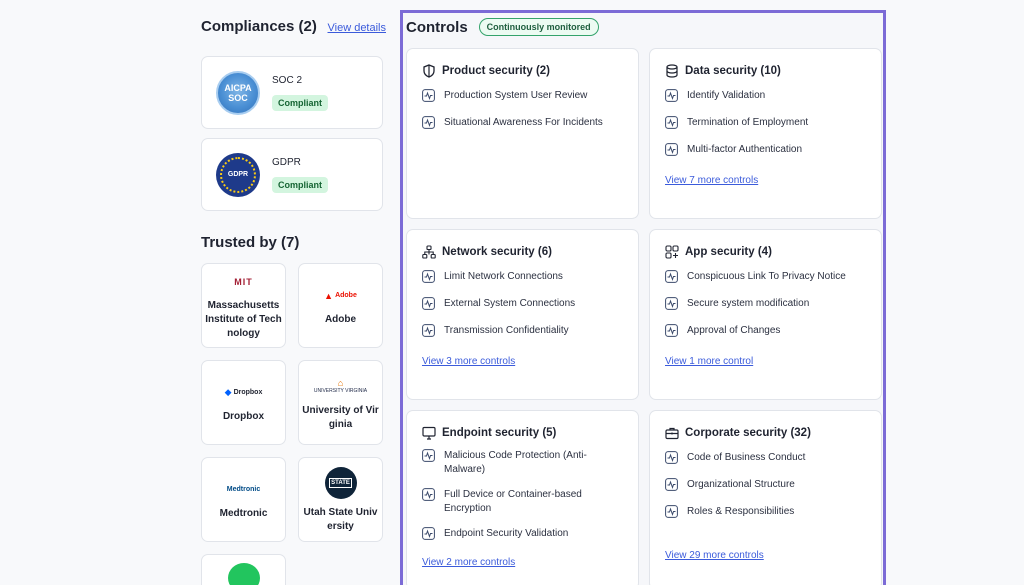 This screenshot has width=1024, height=585. I want to click on compliance-card-gdpr: GDPR GDPR Compliant, so click(292, 174).